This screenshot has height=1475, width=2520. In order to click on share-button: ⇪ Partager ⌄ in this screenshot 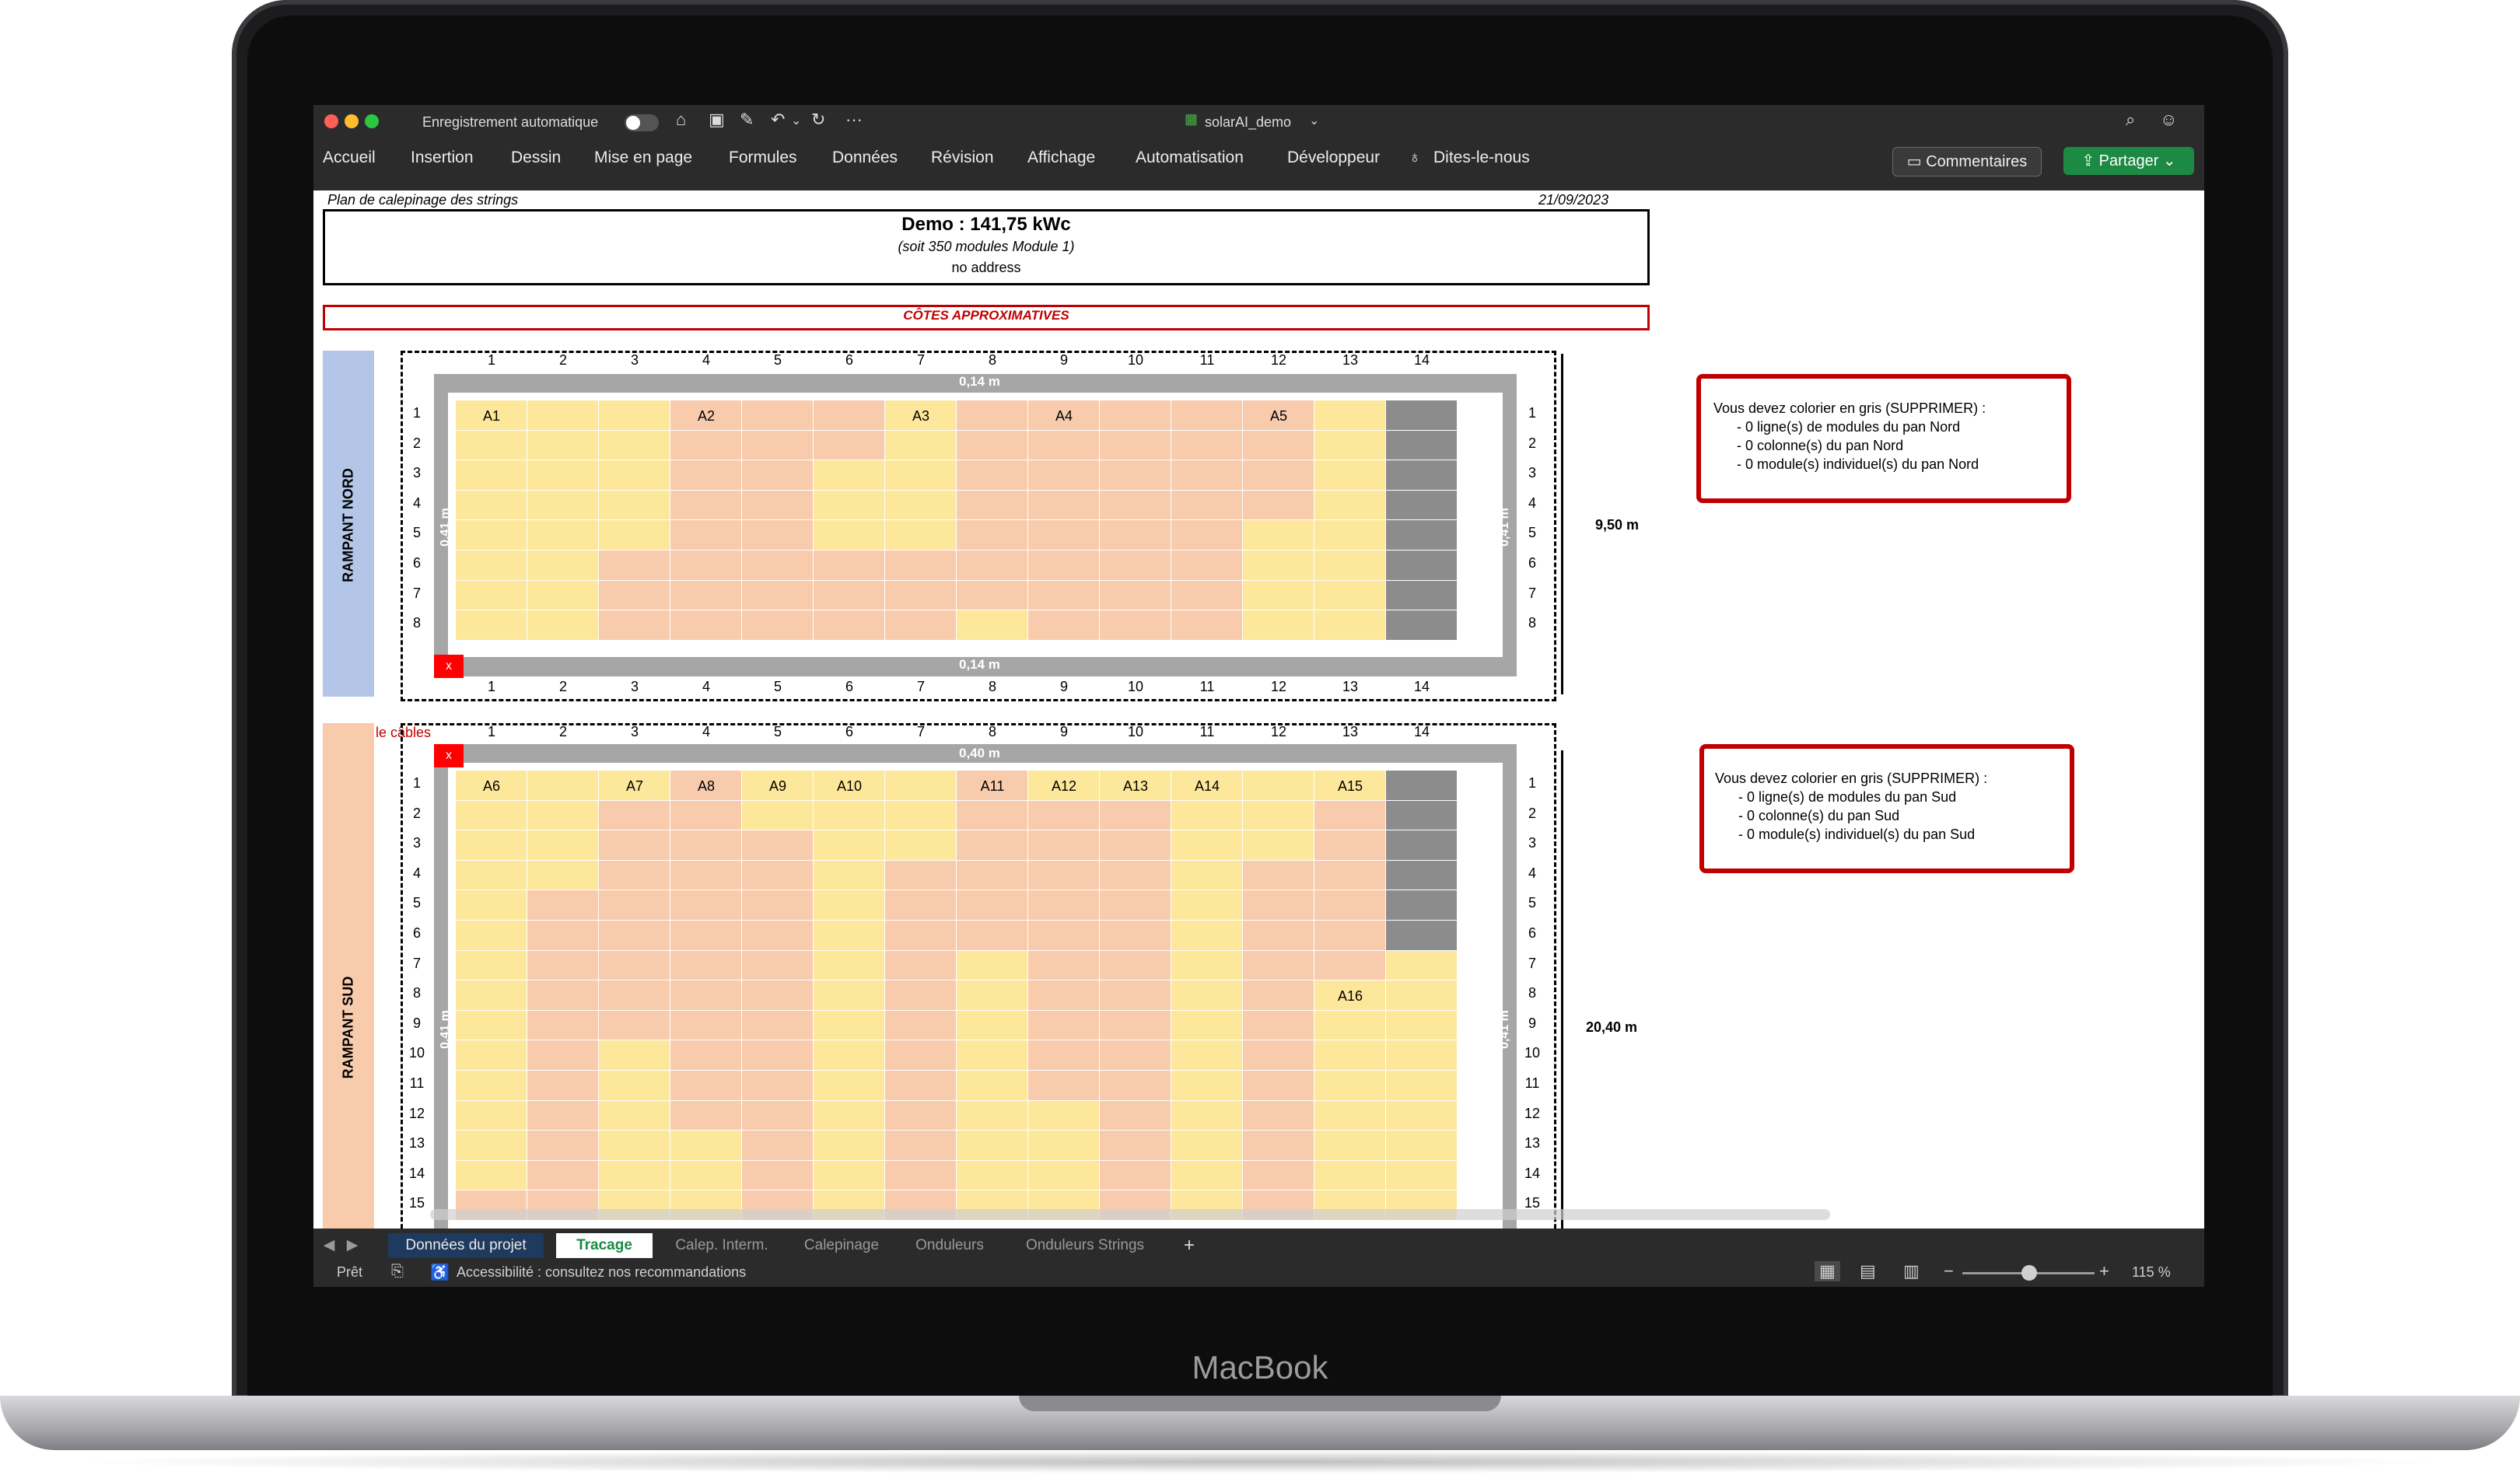, I will do `click(2128, 161)`.